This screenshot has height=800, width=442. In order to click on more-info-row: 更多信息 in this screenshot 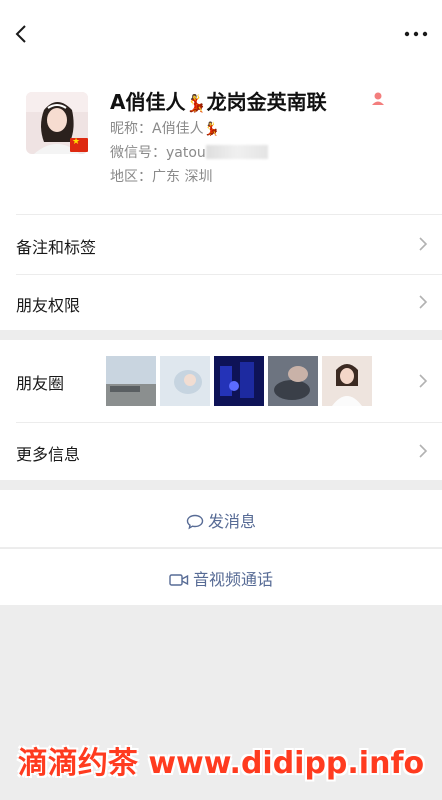, I will do `click(221, 451)`.